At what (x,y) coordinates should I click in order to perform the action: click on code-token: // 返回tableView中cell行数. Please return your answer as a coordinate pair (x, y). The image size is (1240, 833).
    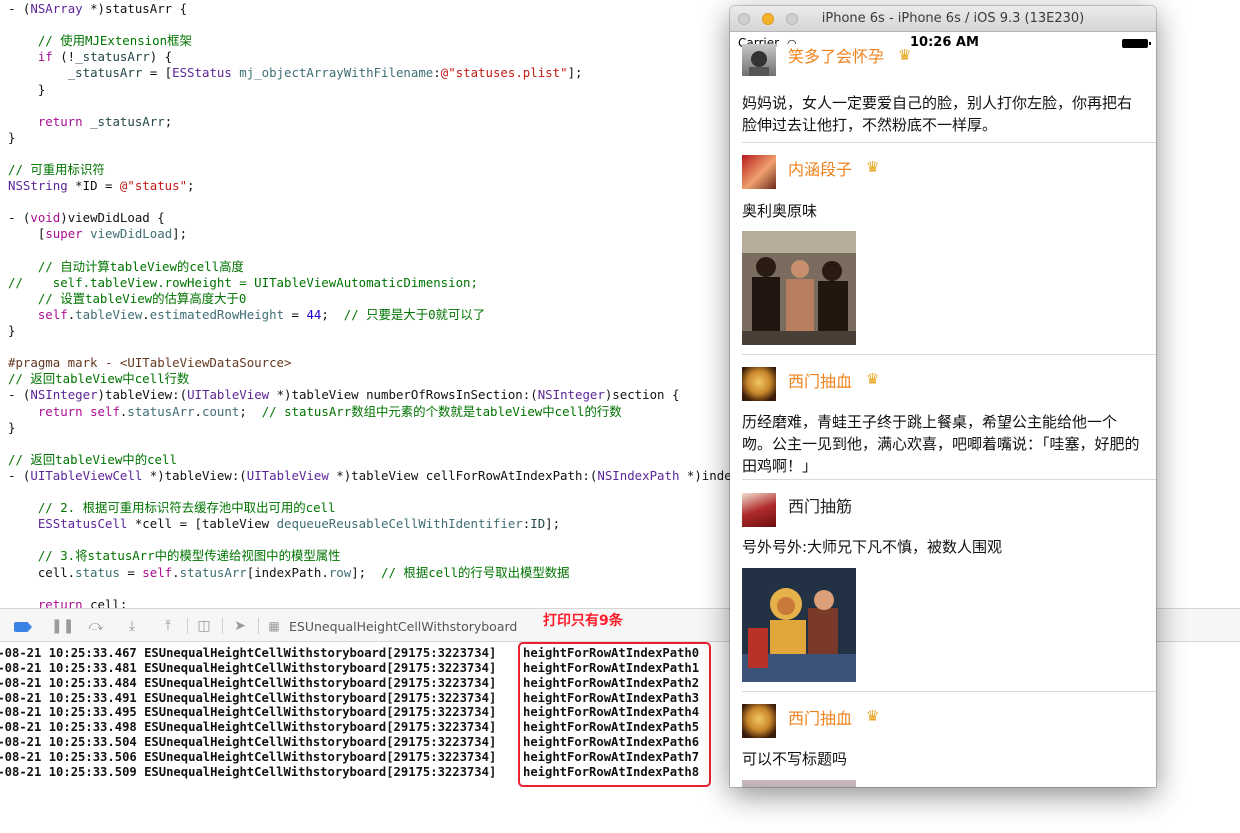
    Looking at the image, I should click on (99, 379).